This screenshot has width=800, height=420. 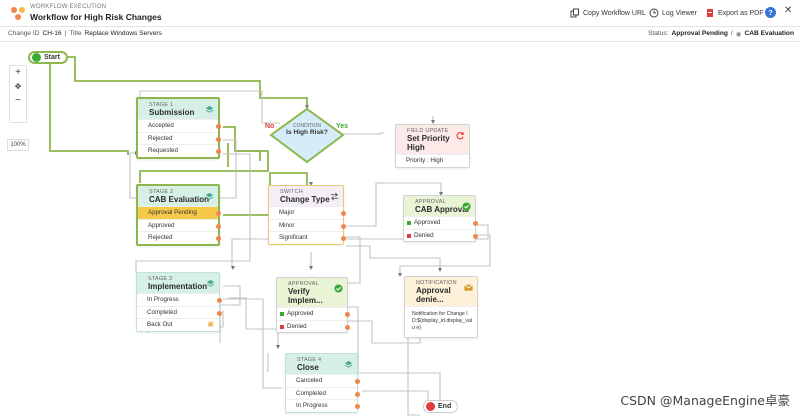 I want to click on start-label: Start, so click(x=52, y=57).